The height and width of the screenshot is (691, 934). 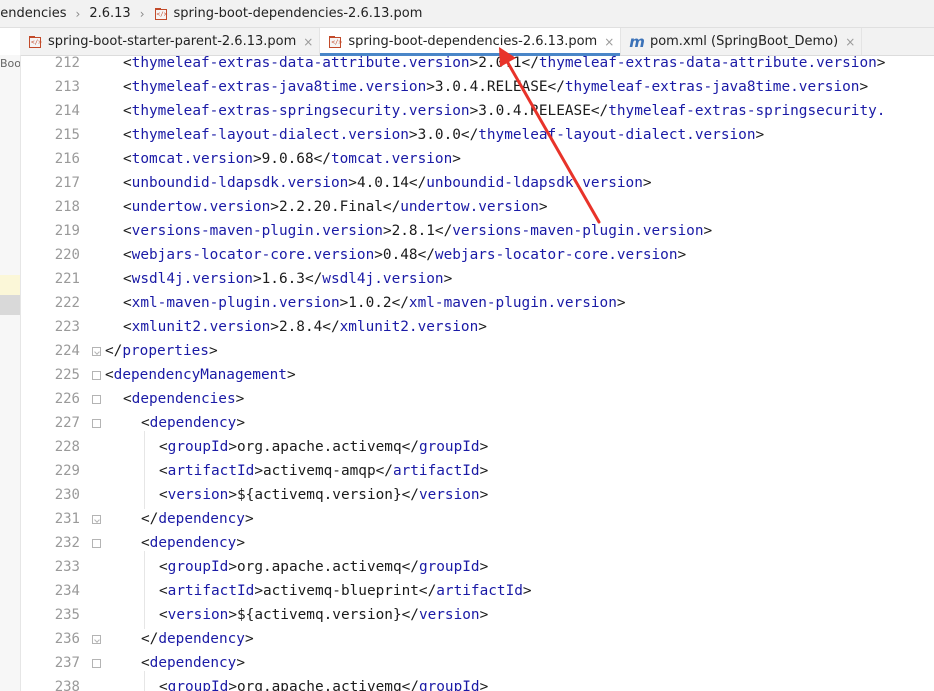 I want to click on line-number: 238, so click(x=67, y=685).